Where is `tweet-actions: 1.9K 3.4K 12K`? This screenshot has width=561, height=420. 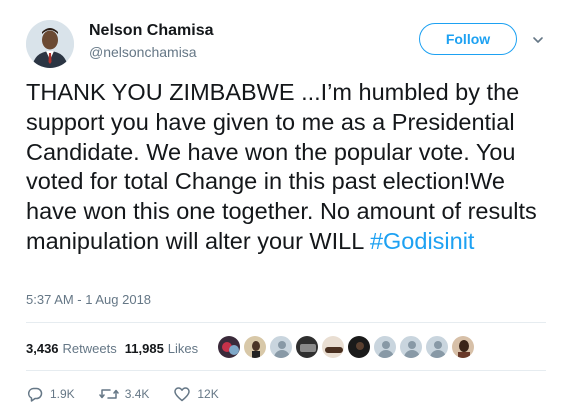 tweet-actions: 1.9K 3.4K 12K is located at coordinates (134, 394).